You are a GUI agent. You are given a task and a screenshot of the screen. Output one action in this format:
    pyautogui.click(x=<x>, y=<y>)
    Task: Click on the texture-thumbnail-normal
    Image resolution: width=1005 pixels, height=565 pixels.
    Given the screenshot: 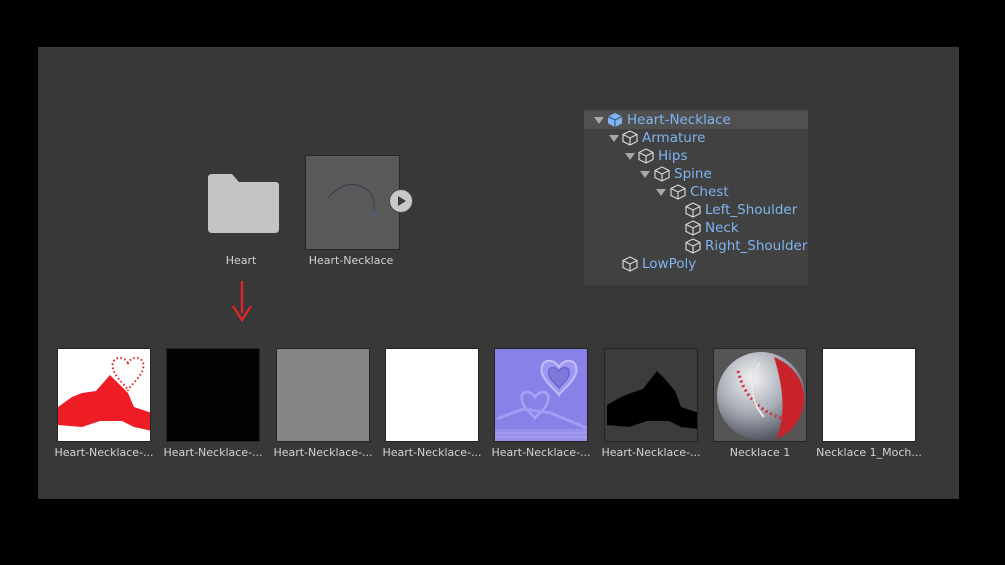 What is the action you would take?
    pyautogui.click(x=541, y=395)
    